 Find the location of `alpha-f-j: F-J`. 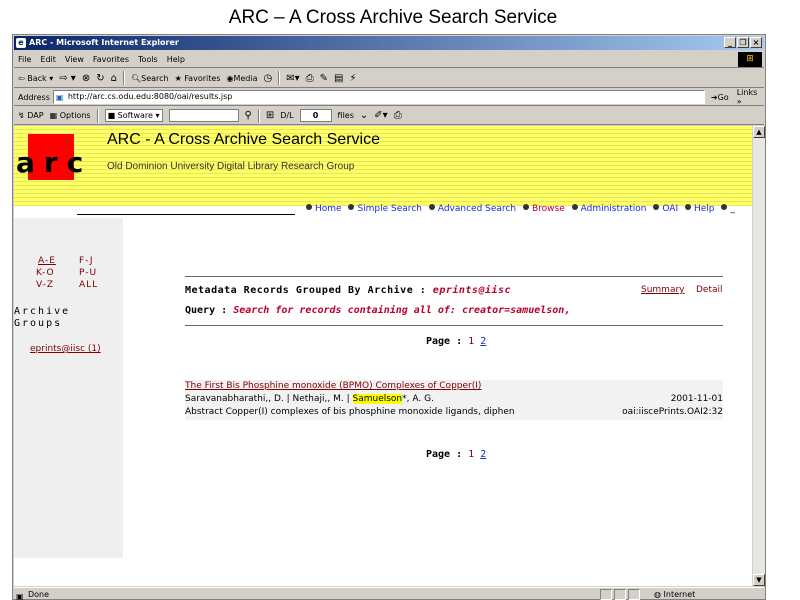

alpha-f-j: F-J is located at coordinates (86, 261).